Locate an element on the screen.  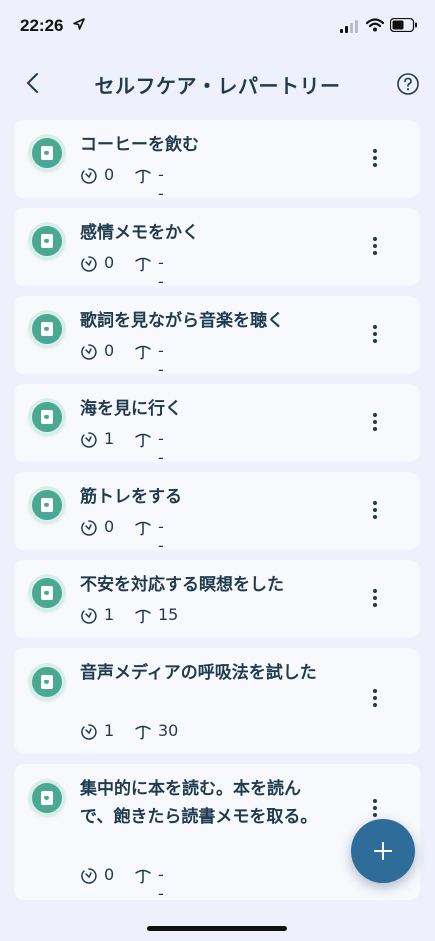
battery-icon is located at coordinates (403, 25).